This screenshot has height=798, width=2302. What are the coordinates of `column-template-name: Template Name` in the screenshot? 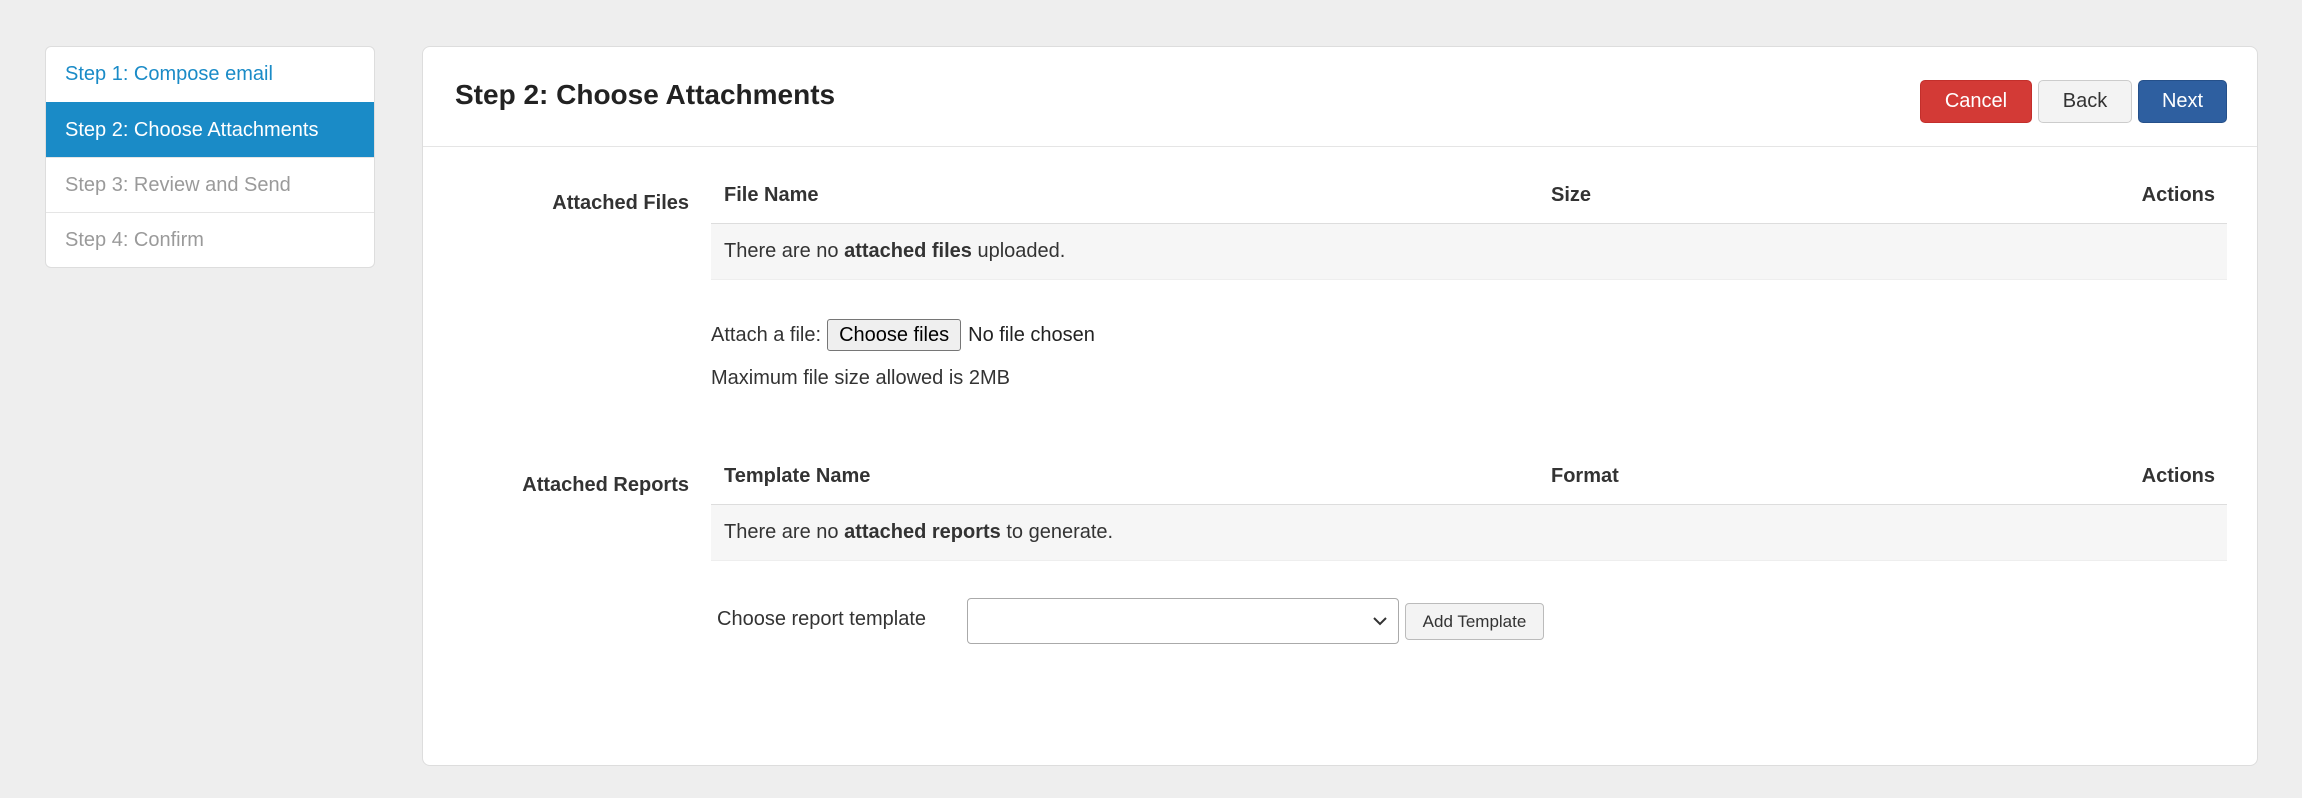 It's located at (797, 476).